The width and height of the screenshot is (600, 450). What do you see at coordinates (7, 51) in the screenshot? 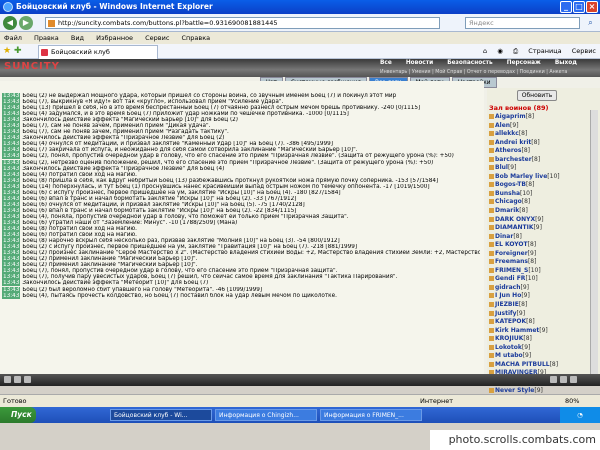
I see `favorites-star-icon: ★` at bounding box center [7, 51].